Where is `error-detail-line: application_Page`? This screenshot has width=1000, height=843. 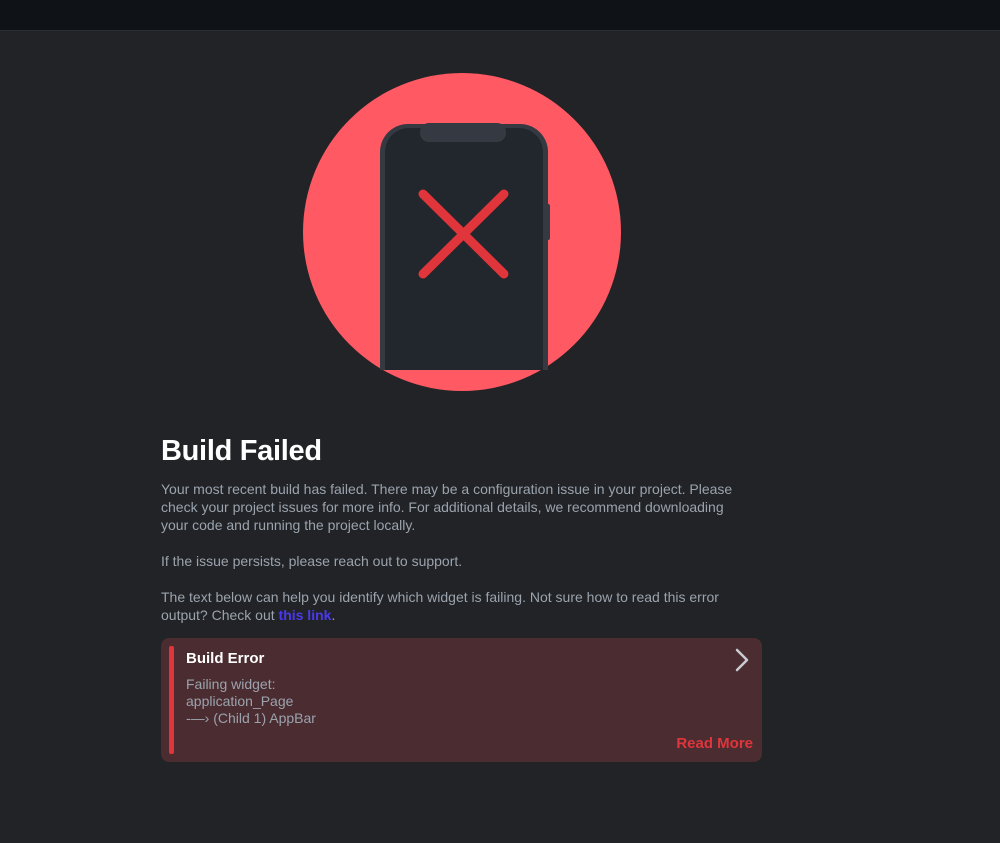
error-detail-line: application_Page is located at coordinates (240, 701).